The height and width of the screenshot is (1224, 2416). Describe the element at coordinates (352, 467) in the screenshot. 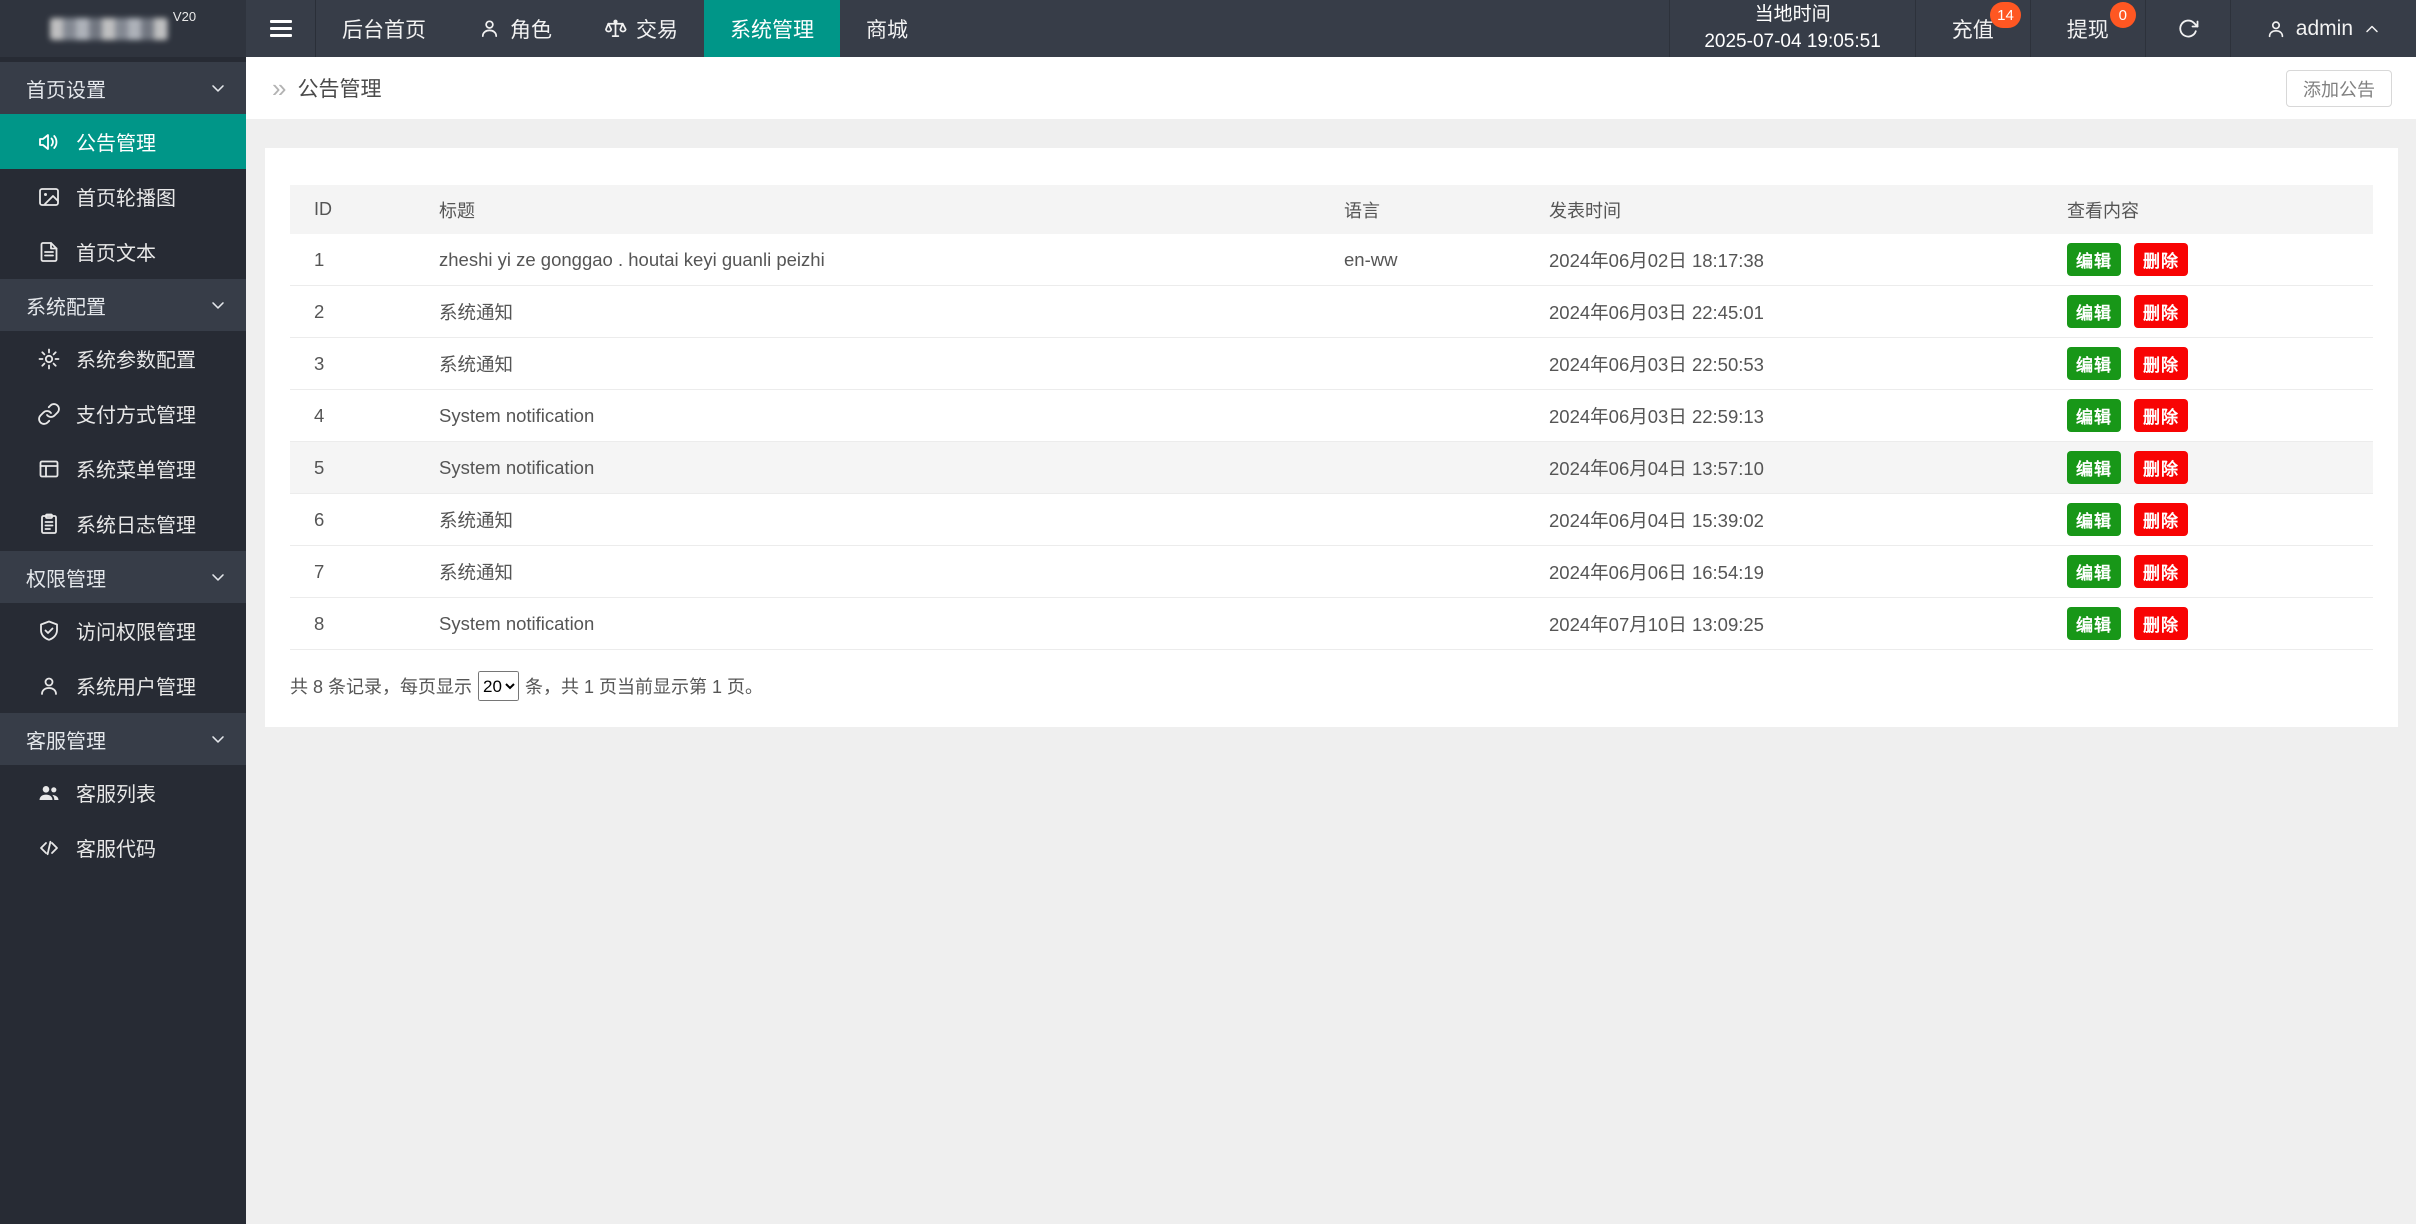

I see `row-id: 5` at that location.